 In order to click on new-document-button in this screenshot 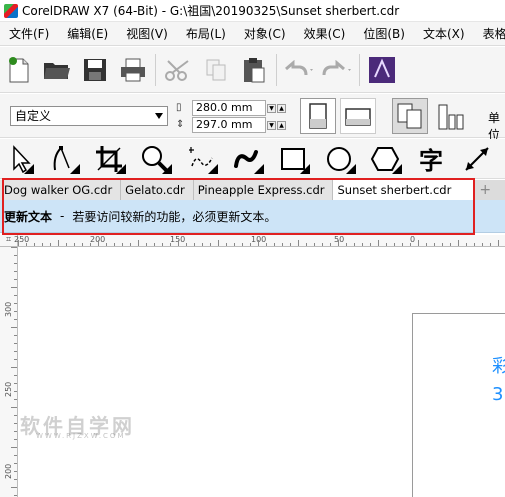, I will do `click(19, 70)`.